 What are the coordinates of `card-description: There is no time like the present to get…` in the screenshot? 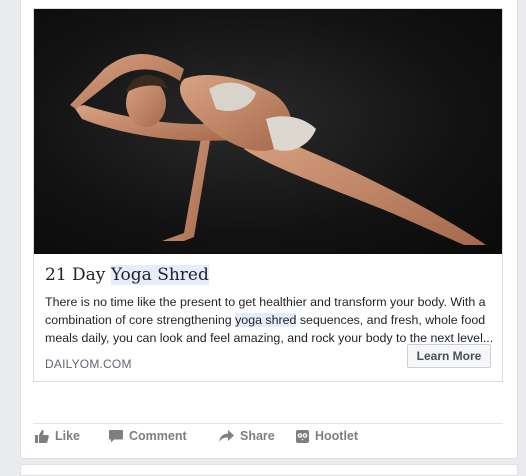 It's located at (269, 320).